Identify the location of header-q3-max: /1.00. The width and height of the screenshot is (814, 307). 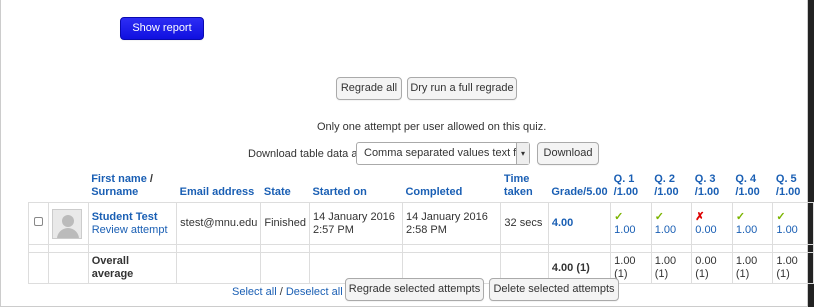
(707, 192).